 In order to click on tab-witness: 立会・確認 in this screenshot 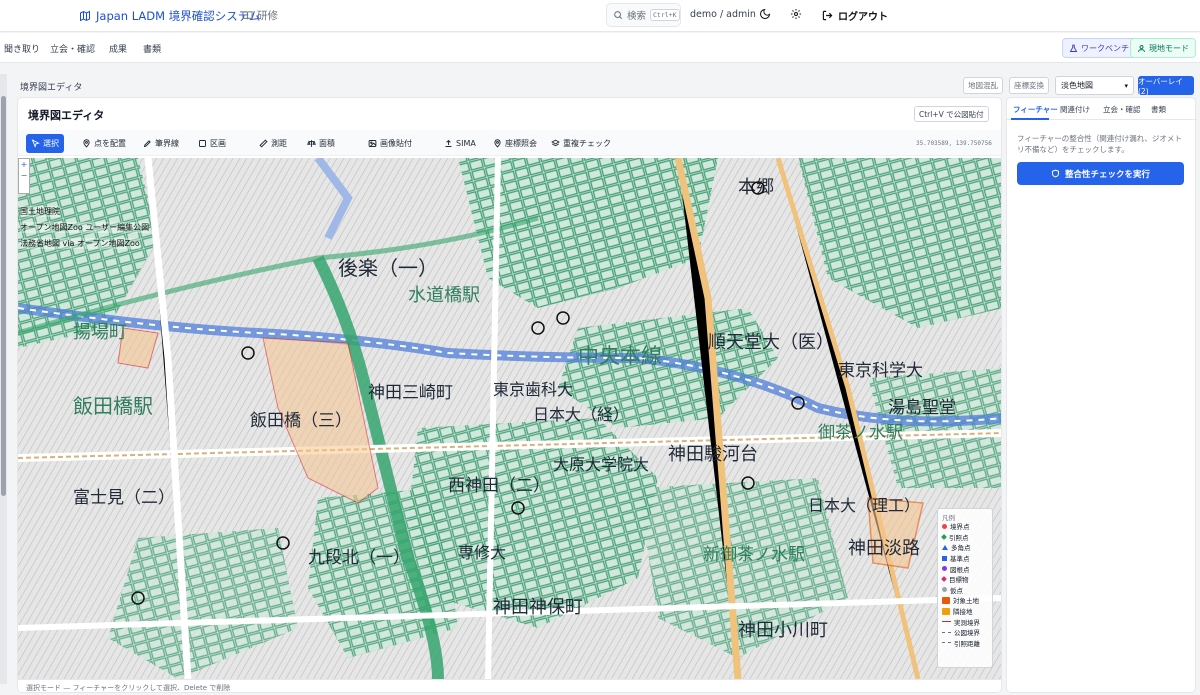, I will do `click(1122, 109)`.